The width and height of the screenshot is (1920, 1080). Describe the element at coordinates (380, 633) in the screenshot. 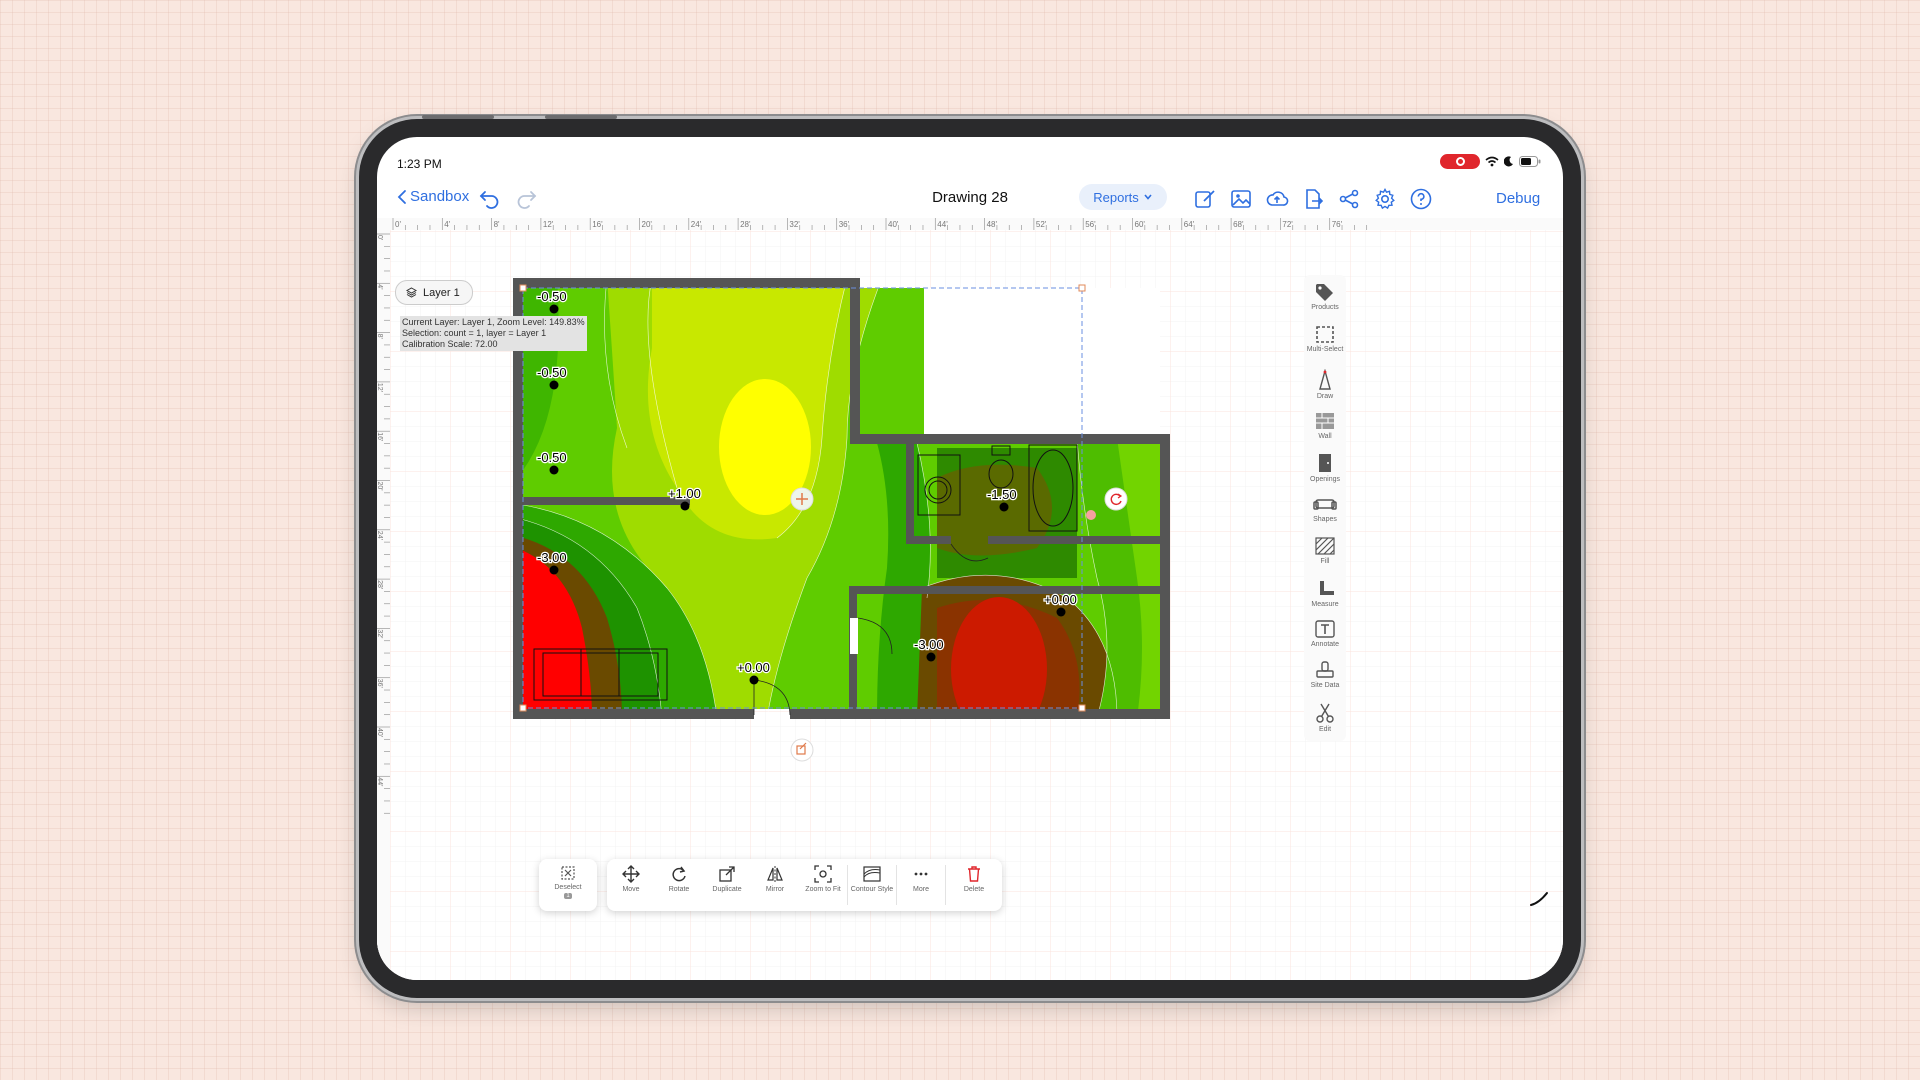

I see `ruler-label: 32'` at that location.